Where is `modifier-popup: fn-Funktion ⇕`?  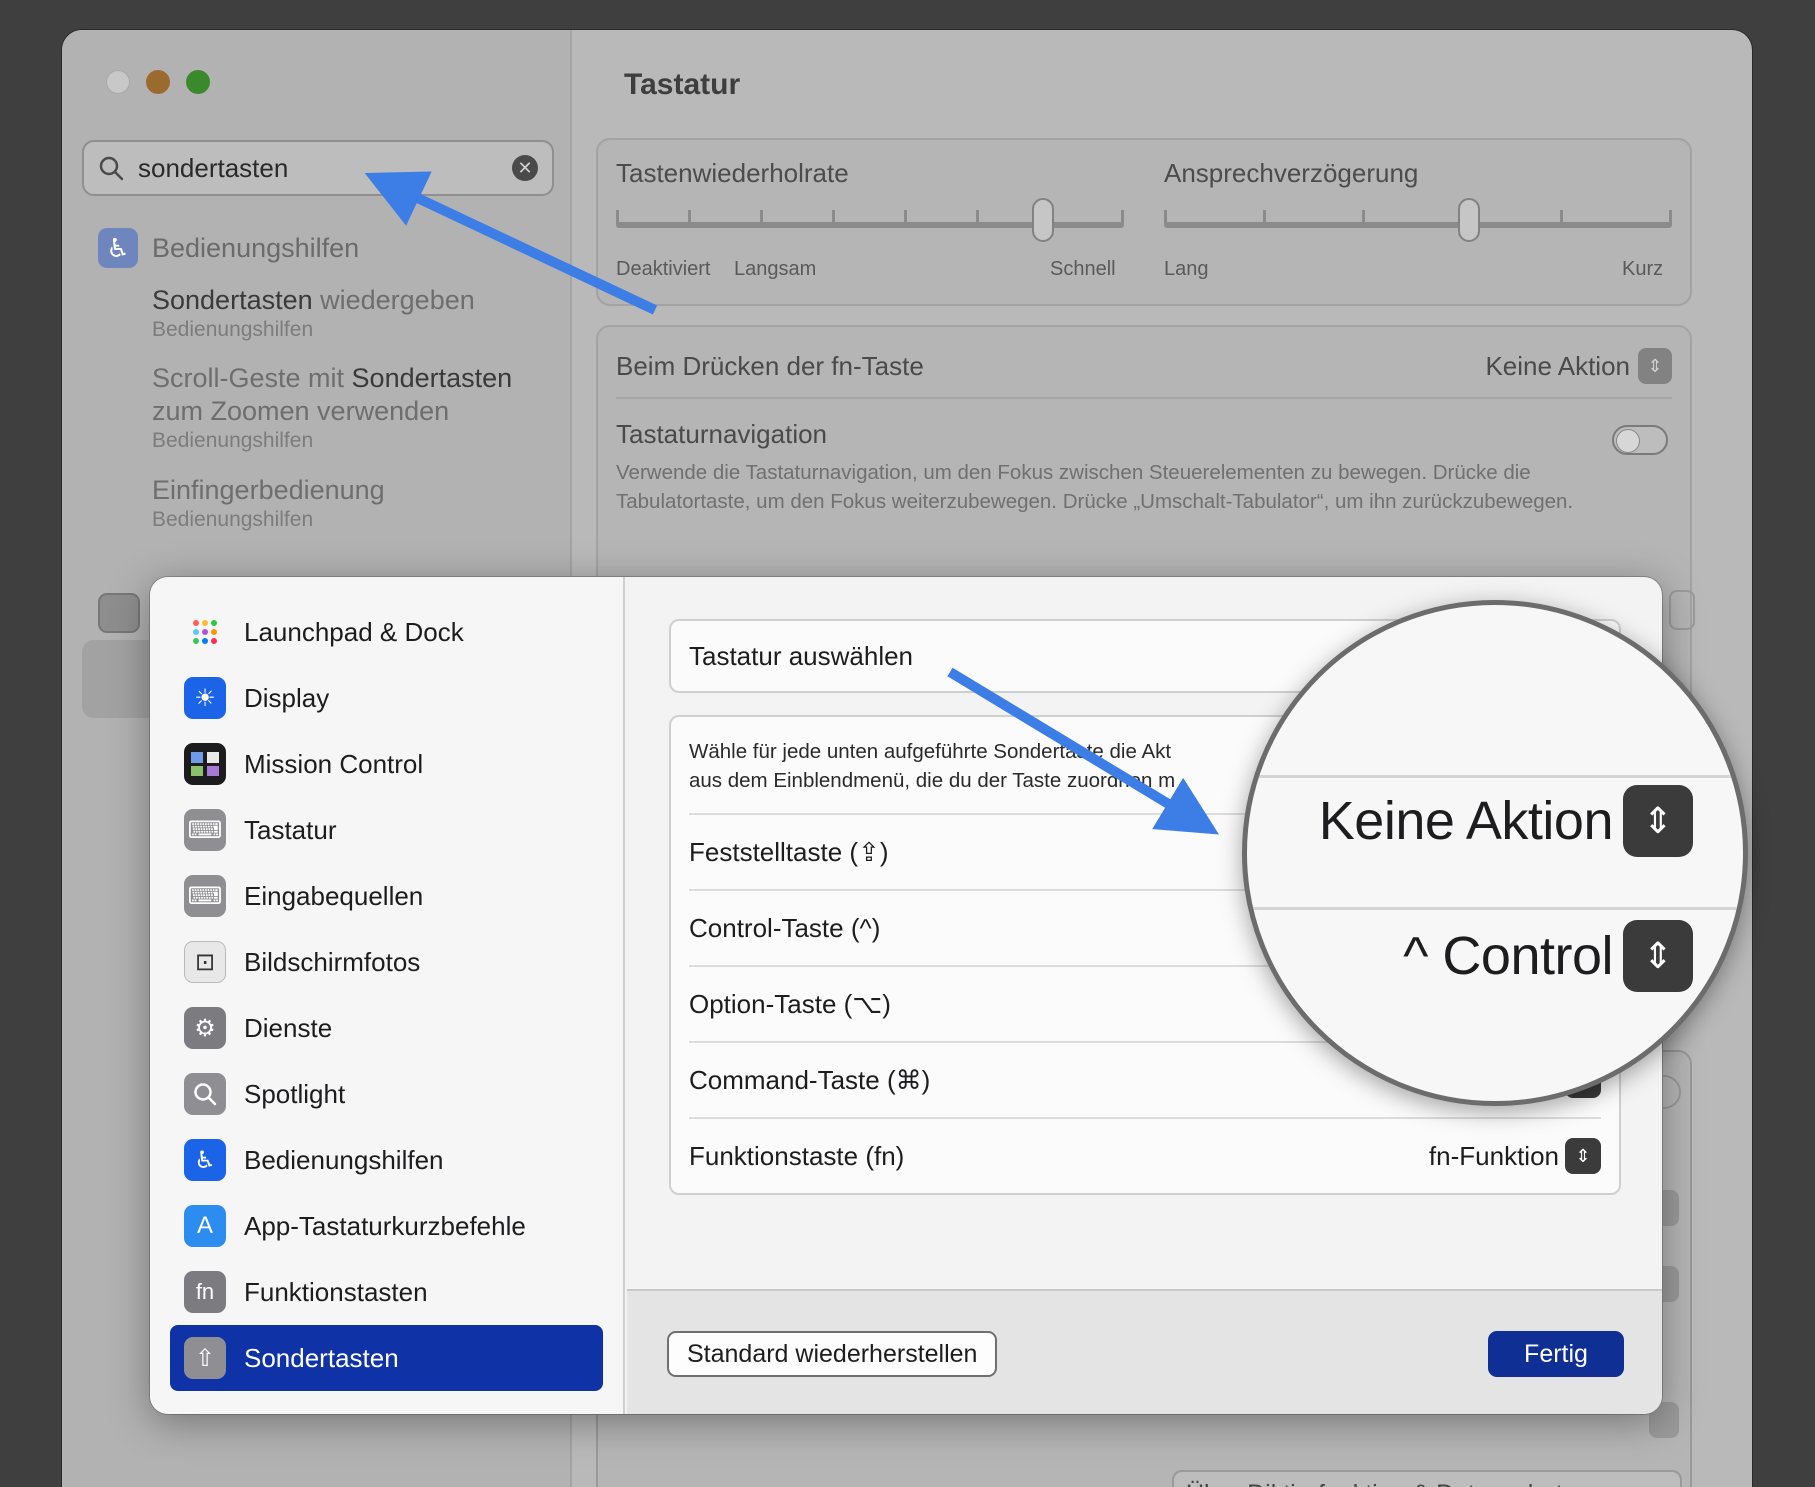
modifier-popup: fn-Funktion ⇕ is located at coordinates (1515, 1156).